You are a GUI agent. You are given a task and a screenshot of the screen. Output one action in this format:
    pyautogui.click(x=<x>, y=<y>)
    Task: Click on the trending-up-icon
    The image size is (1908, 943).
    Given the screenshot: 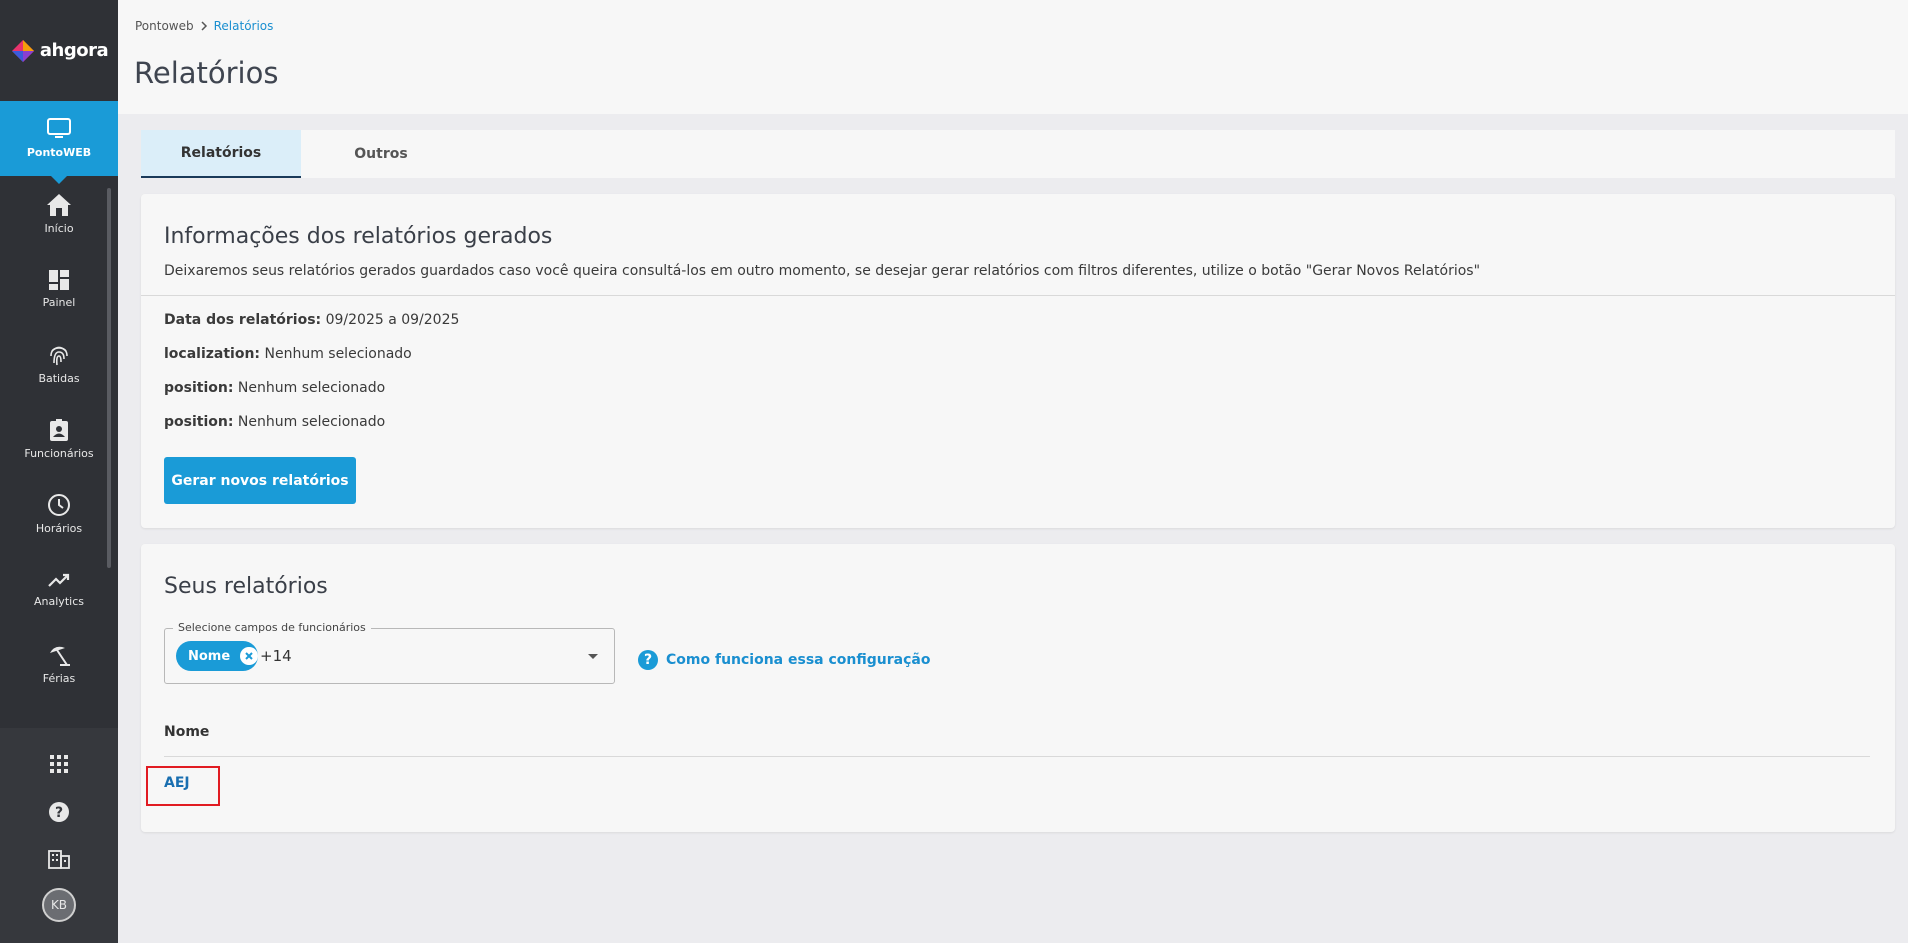 What is the action you would take?
    pyautogui.click(x=59, y=580)
    